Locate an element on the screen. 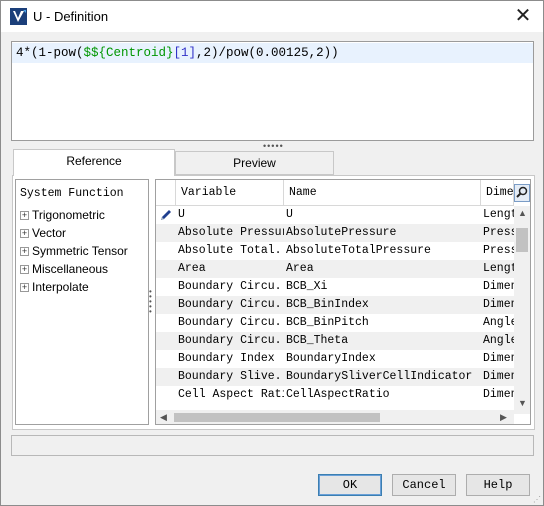 The width and height of the screenshot is (544, 506). tree-item-trigonometric: + Trigonometric is located at coordinates (62, 215).